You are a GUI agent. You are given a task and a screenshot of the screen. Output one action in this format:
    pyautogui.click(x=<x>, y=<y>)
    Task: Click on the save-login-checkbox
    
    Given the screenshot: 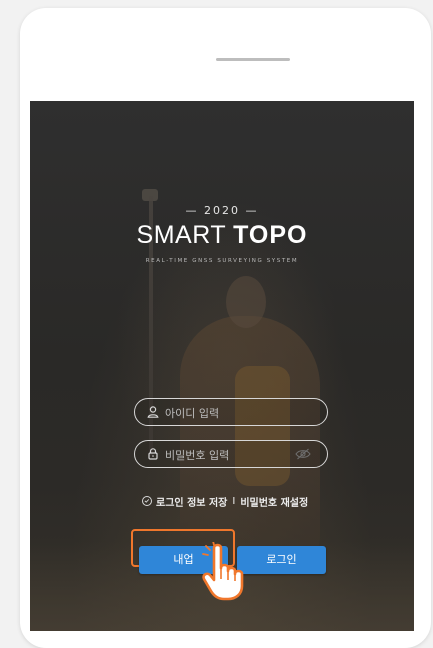 What is the action you would take?
    pyautogui.click(x=147, y=501)
    